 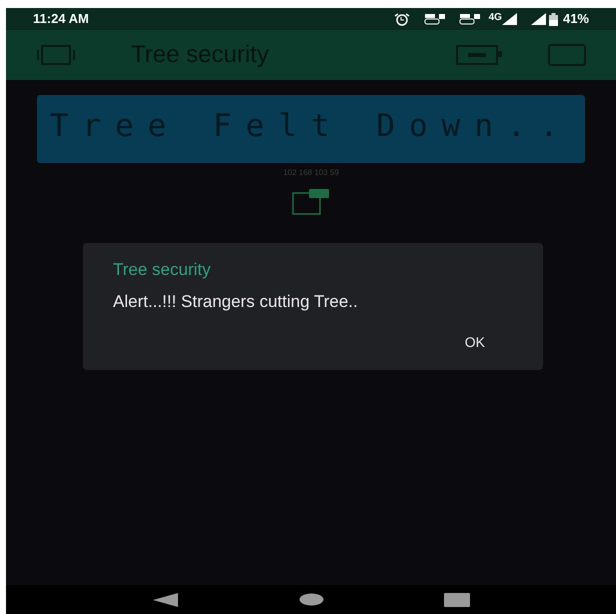 I want to click on dialog-title: Tree security, so click(x=162, y=270).